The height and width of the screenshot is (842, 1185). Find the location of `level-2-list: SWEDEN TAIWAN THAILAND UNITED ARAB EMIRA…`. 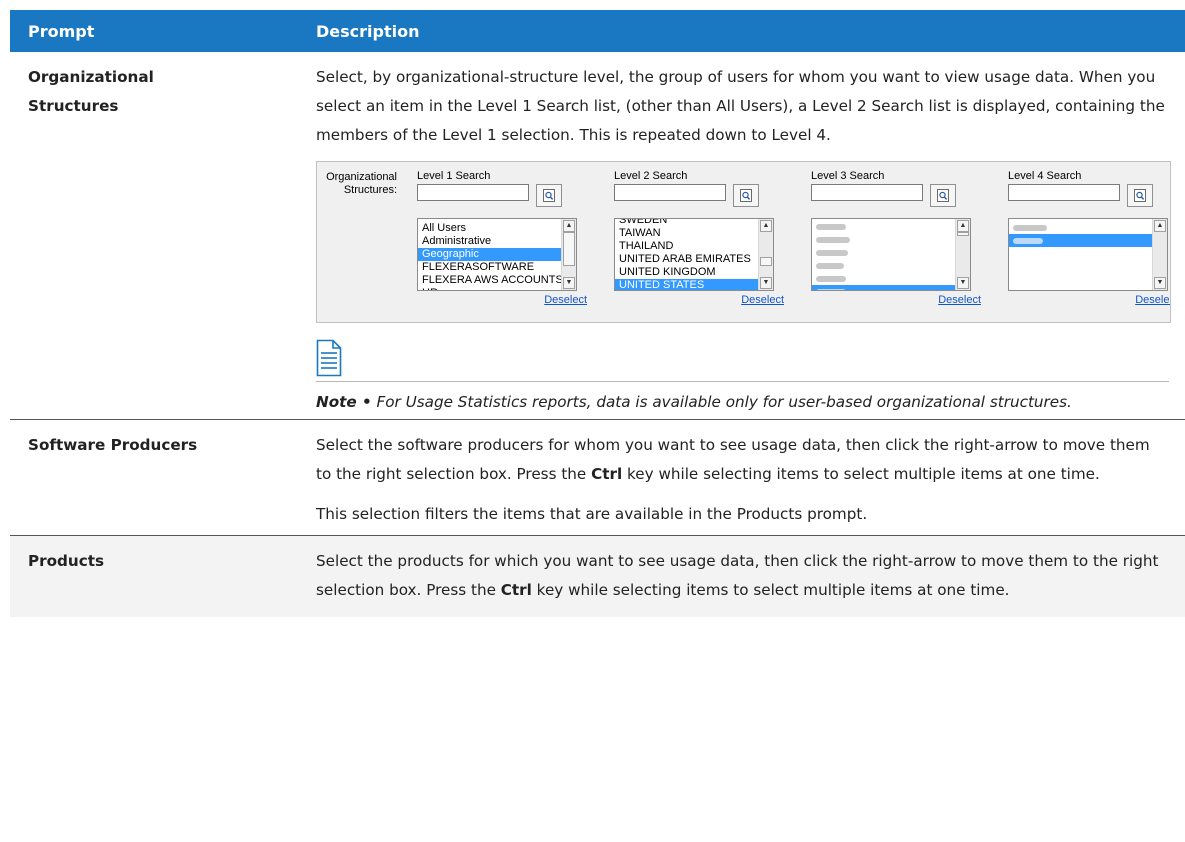

level-2-list: SWEDEN TAIWAN THAILAND UNITED ARAB EMIRA… is located at coordinates (694, 254).